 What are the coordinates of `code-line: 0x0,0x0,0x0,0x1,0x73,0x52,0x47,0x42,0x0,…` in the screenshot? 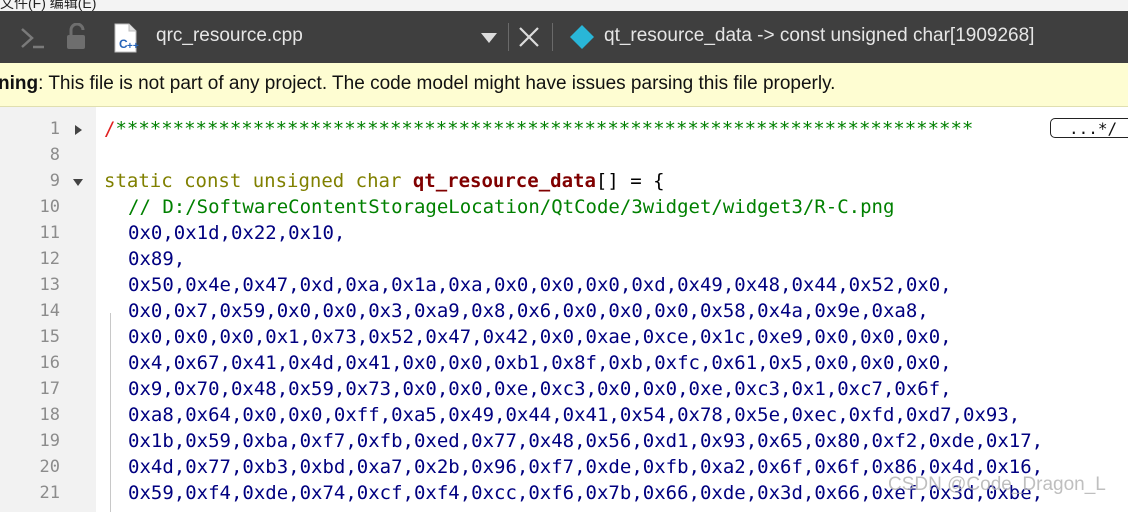 It's located at (540, 337).